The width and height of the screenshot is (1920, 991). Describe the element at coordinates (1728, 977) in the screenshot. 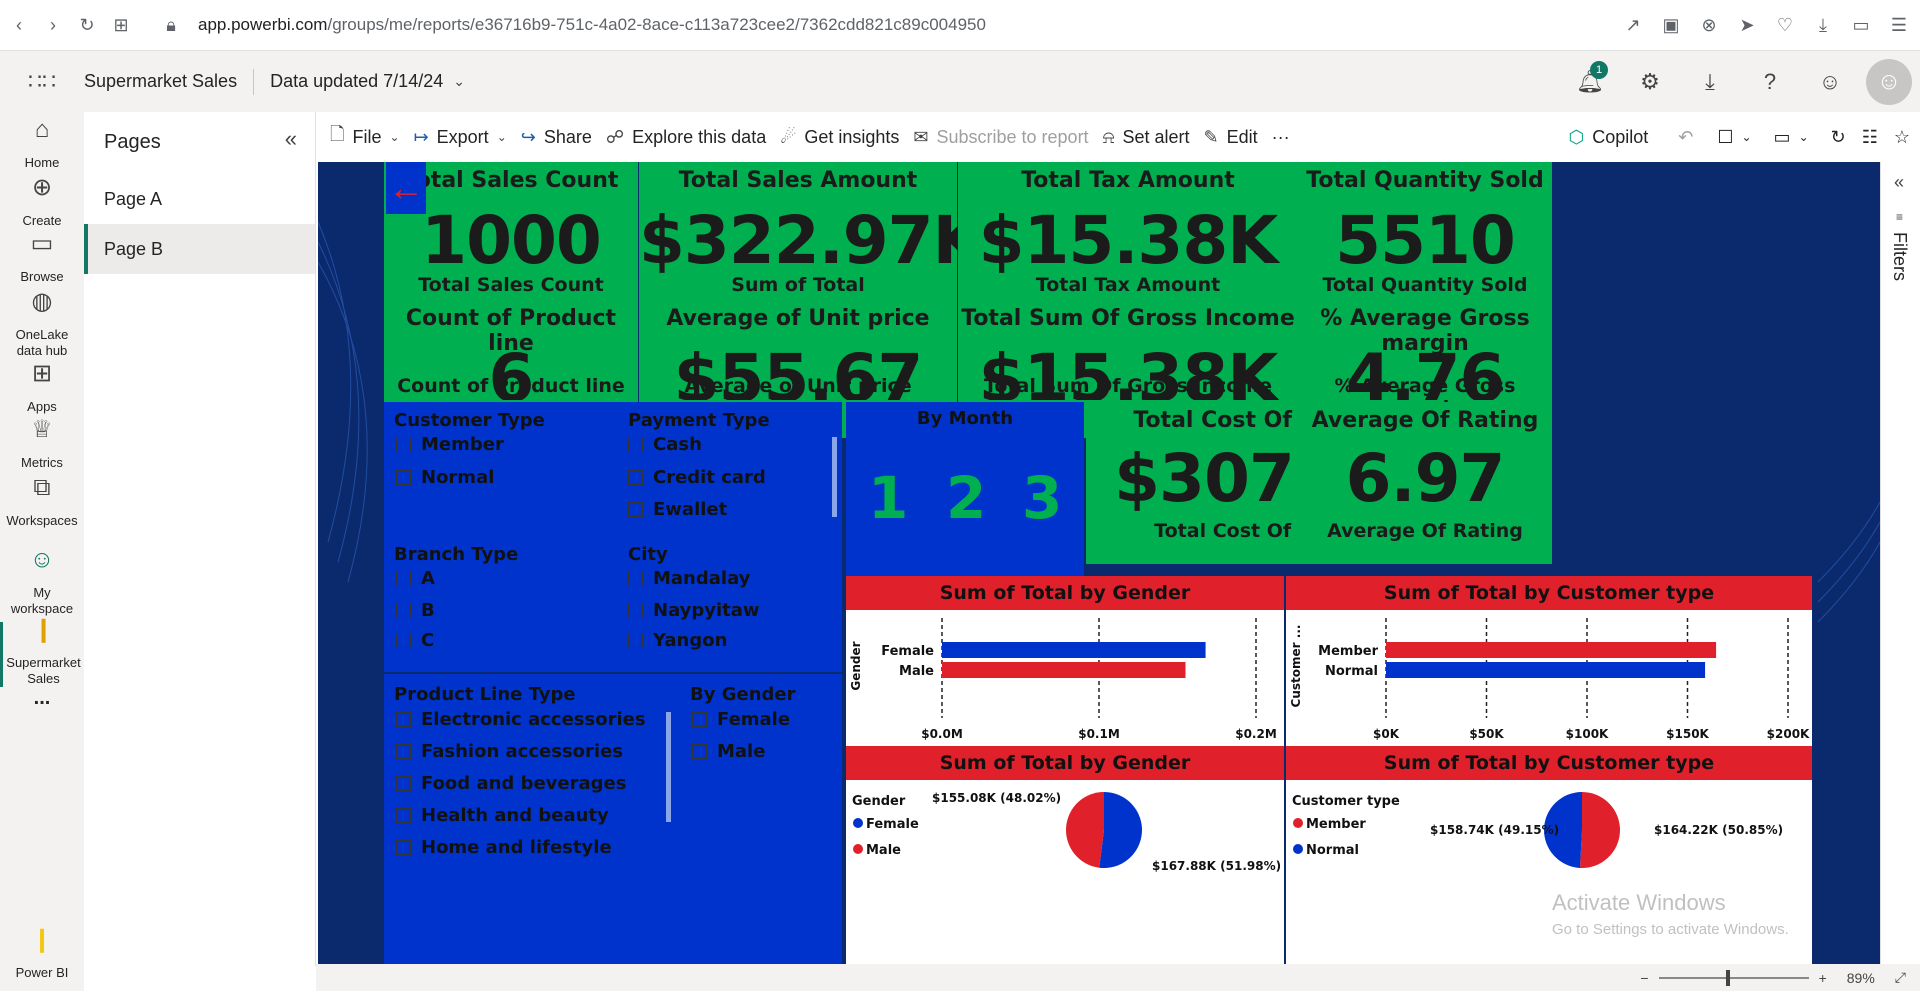

I see `zoom-thumb` at that location.